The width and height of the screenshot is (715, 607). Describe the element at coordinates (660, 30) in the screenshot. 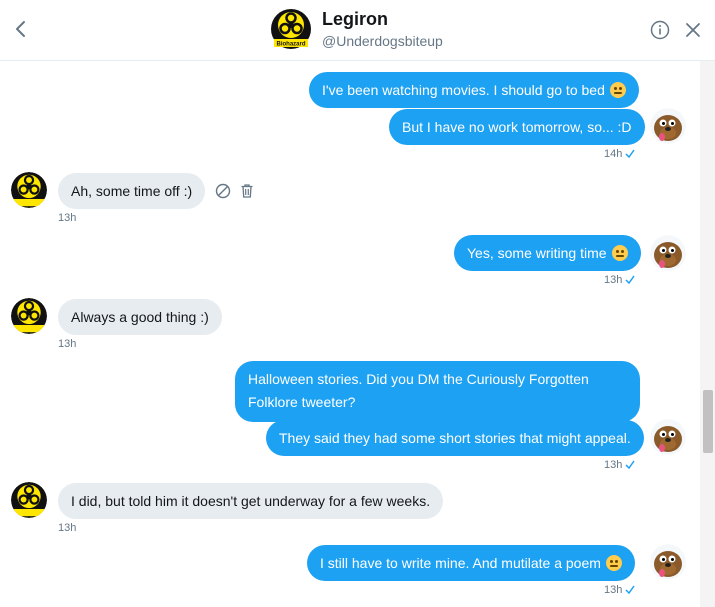

I see `info-icon` at that location.